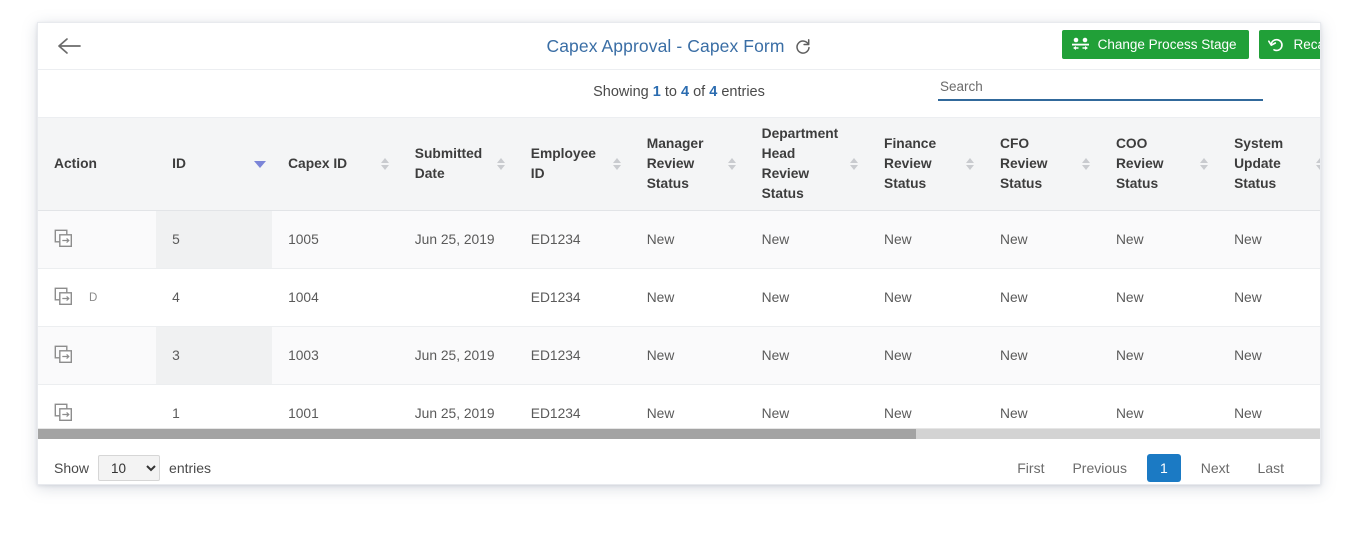 The width and height of the screenshot is (1366, 546). What do you see at coordinates (699, 92) in the screenshot?
I see `showing-of: of` at bounding box center [699, 92].